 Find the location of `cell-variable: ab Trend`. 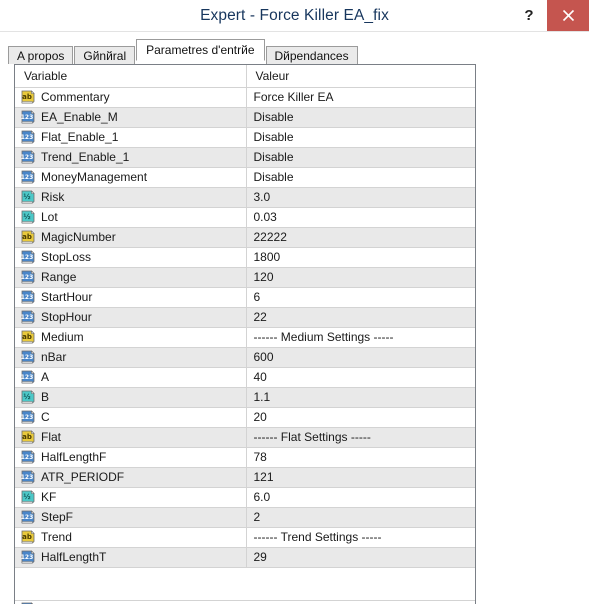

cell-variable: ab Trend is located at coordinates (131, 537).